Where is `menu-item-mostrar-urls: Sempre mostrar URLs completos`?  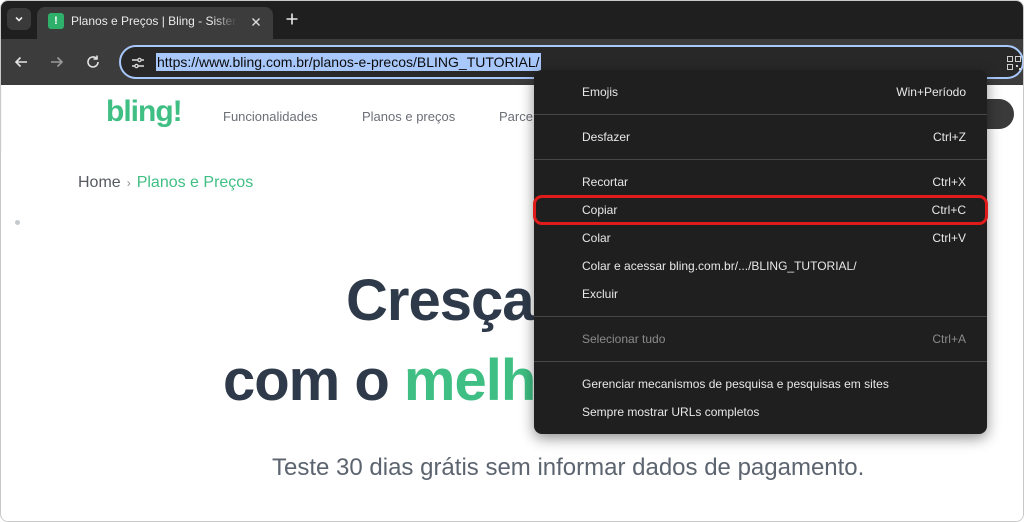 menu-item-mostrar-urls: Sempre mostrar URLs completos is located at coordinates (760, 412).